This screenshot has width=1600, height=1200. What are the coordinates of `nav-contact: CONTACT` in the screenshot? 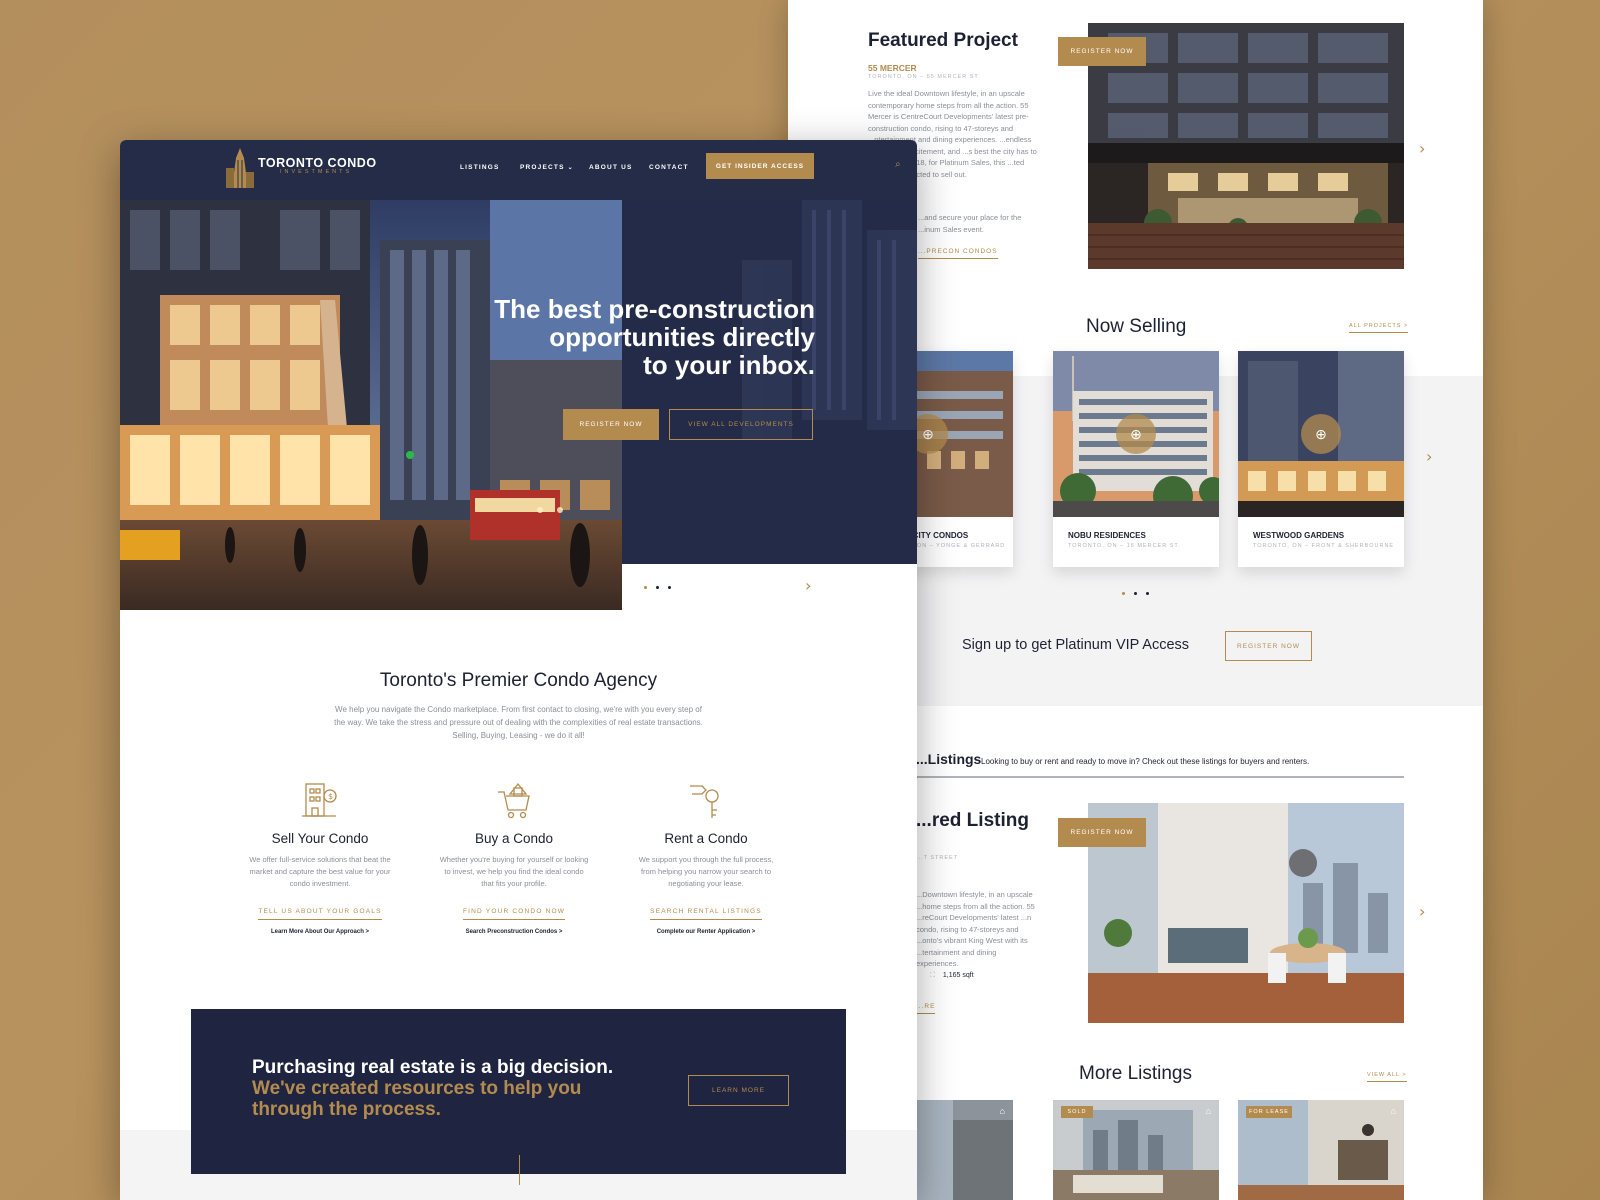 It's located at (669, 167).